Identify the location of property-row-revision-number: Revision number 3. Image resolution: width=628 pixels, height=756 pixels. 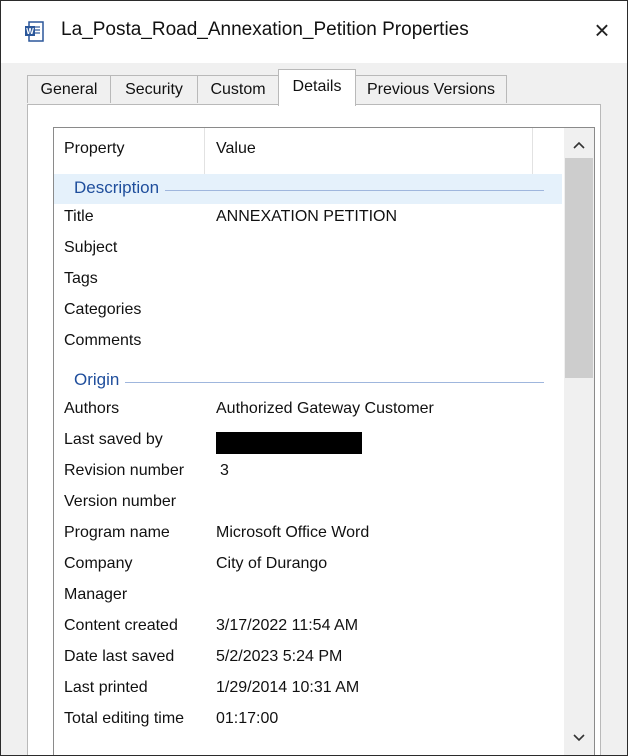
(308, 473).